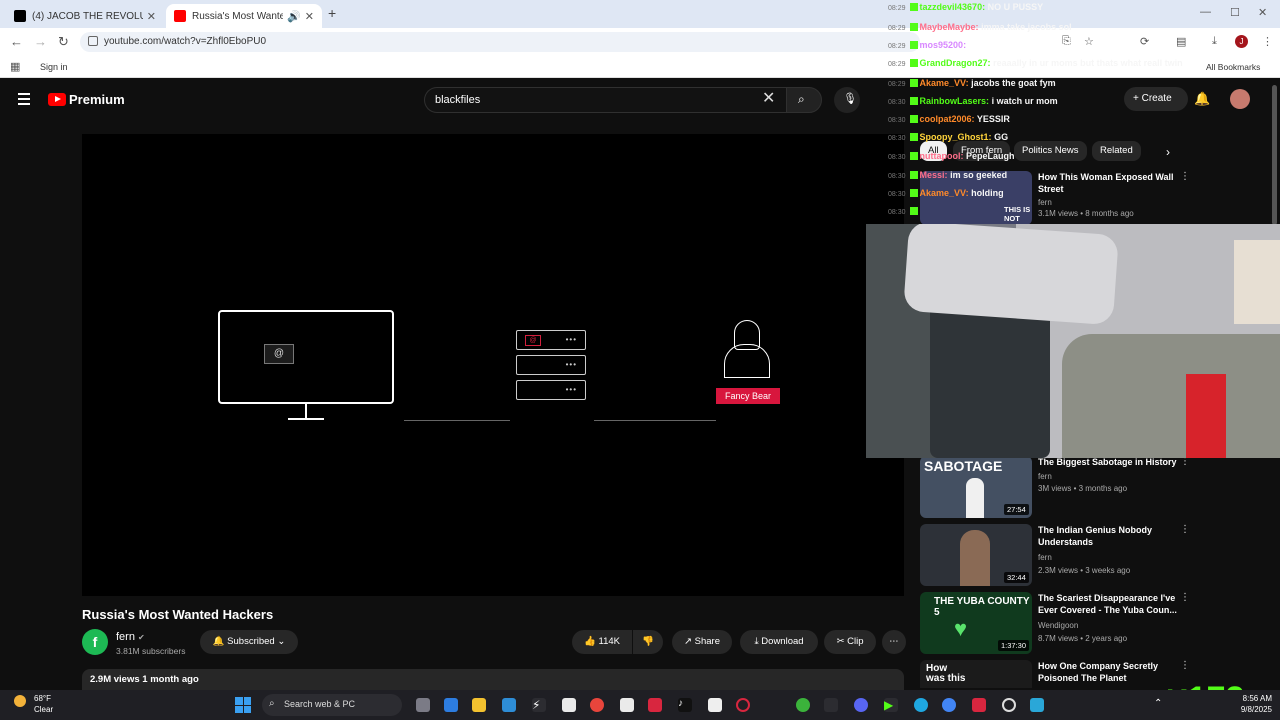  Describe the element at coordinates (891, 705) in the screenshot. I see `play-icon: ▶` at that location.